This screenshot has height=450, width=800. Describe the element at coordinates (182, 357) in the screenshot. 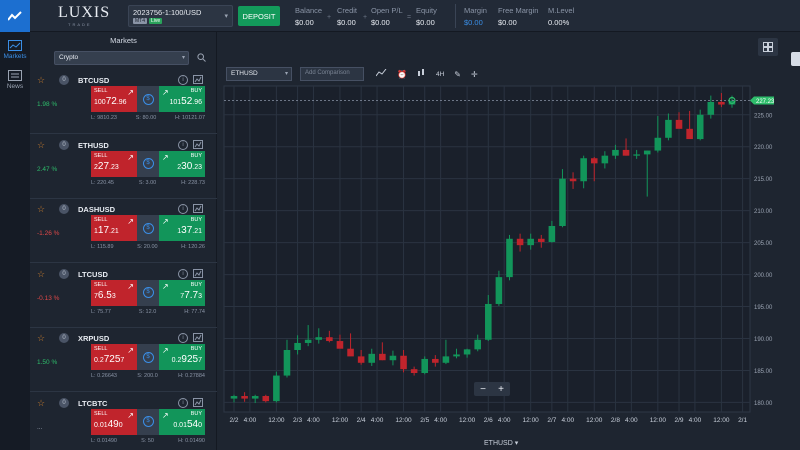

I see `buy-button: BUY ↗ 0.29257` at that location.